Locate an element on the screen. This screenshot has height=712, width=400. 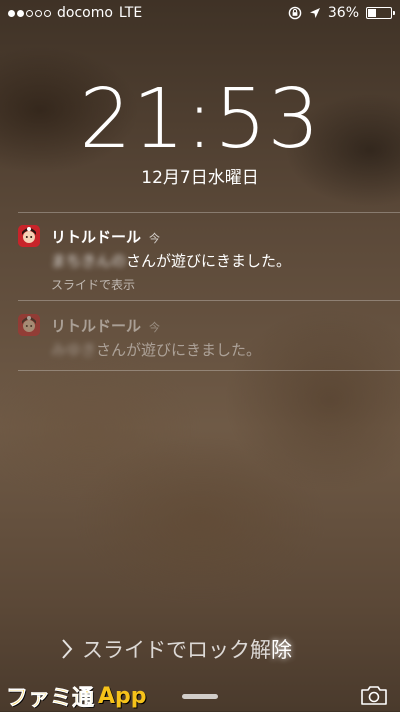
orientation-lock-icon is located at coordinates (295, 13).